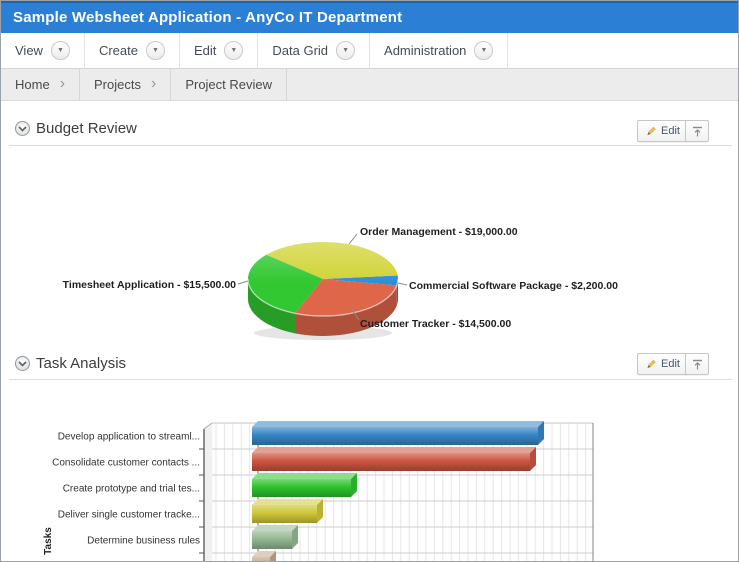 Image resolution: width=739 pixels, height=562 pixels. I want to click on breadcrumb-project-review: Project Review, so click(229, 84).